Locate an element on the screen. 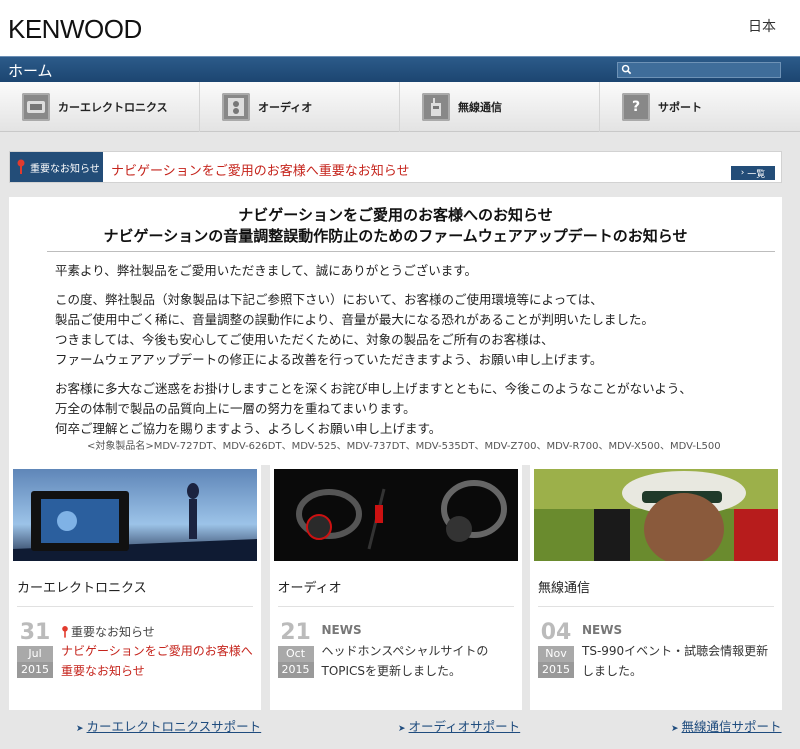  search-box is located at coordinates (699, 70).